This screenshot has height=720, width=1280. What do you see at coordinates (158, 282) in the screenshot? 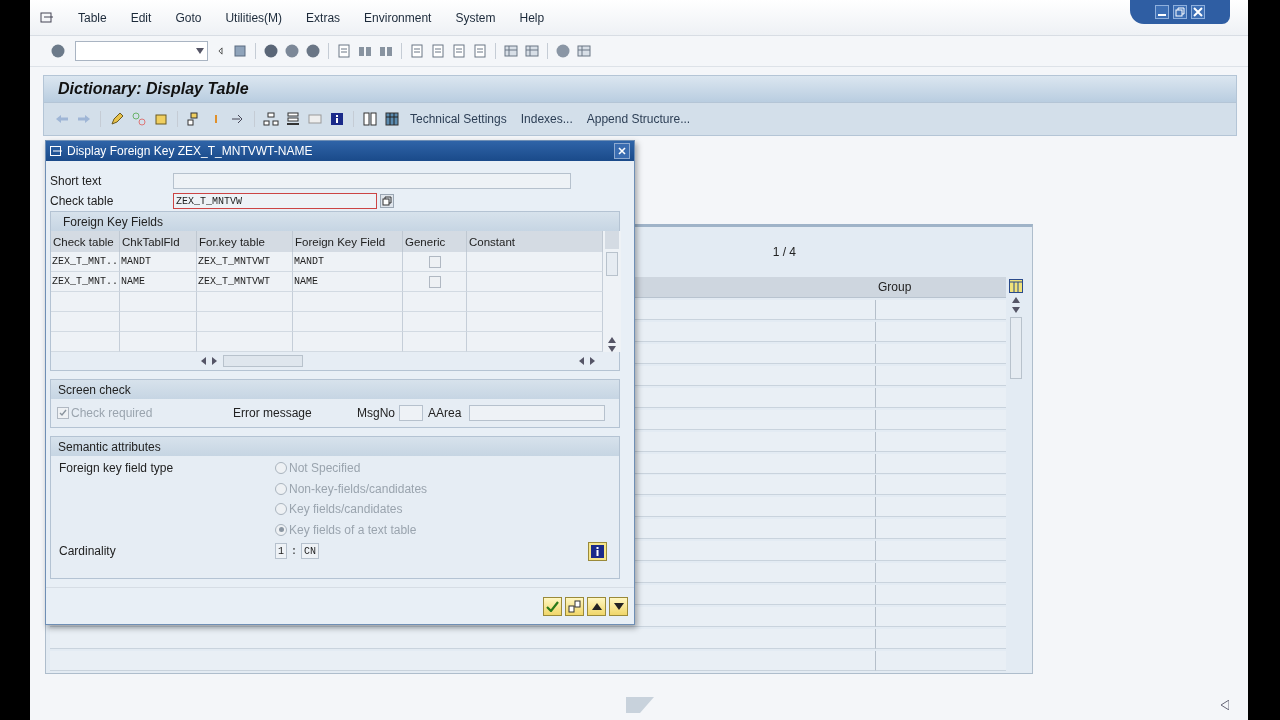
I see `table-cell: NAME` at bounding box center [158, 282].